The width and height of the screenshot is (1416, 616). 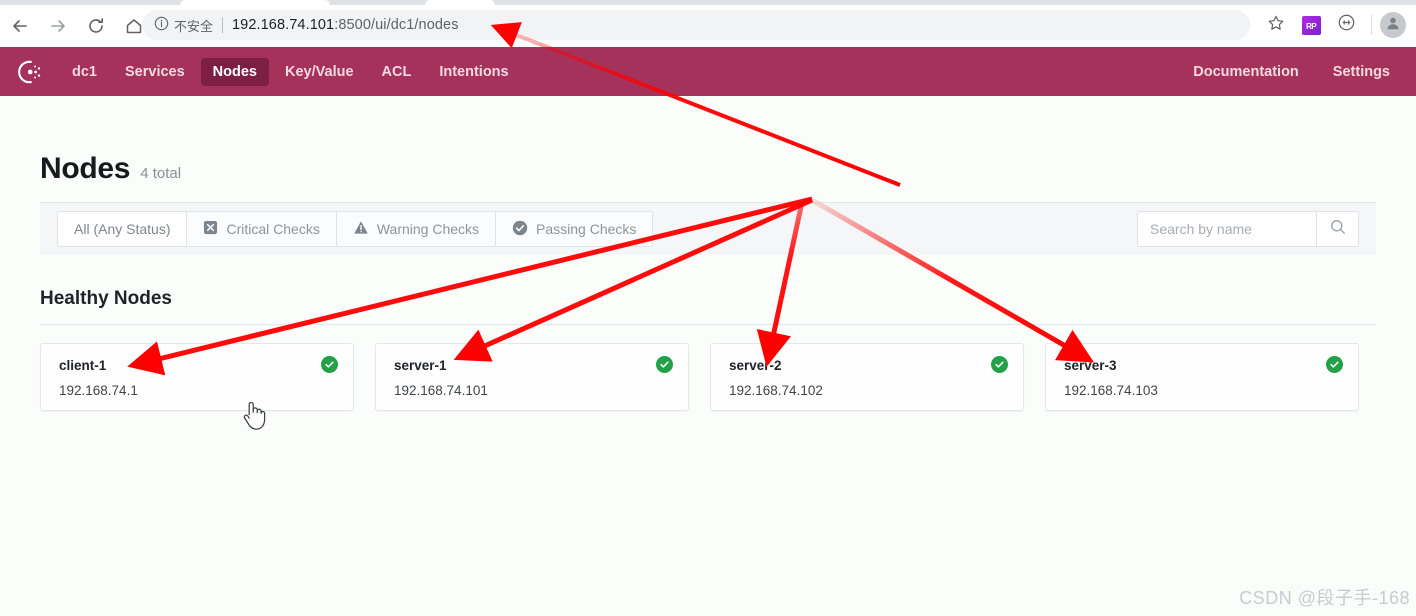 I want to click on nav-item-dc1: dc1, so click(x=84, y=72).